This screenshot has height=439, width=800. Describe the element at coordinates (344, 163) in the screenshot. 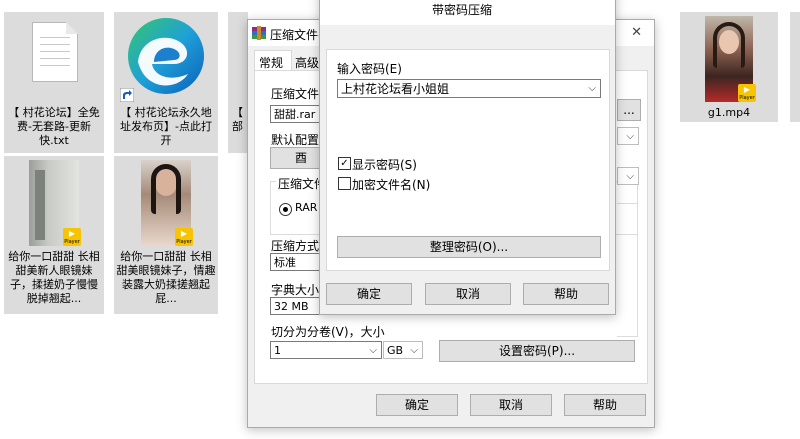

I see `show-password-checkbox: ✓` at that location.